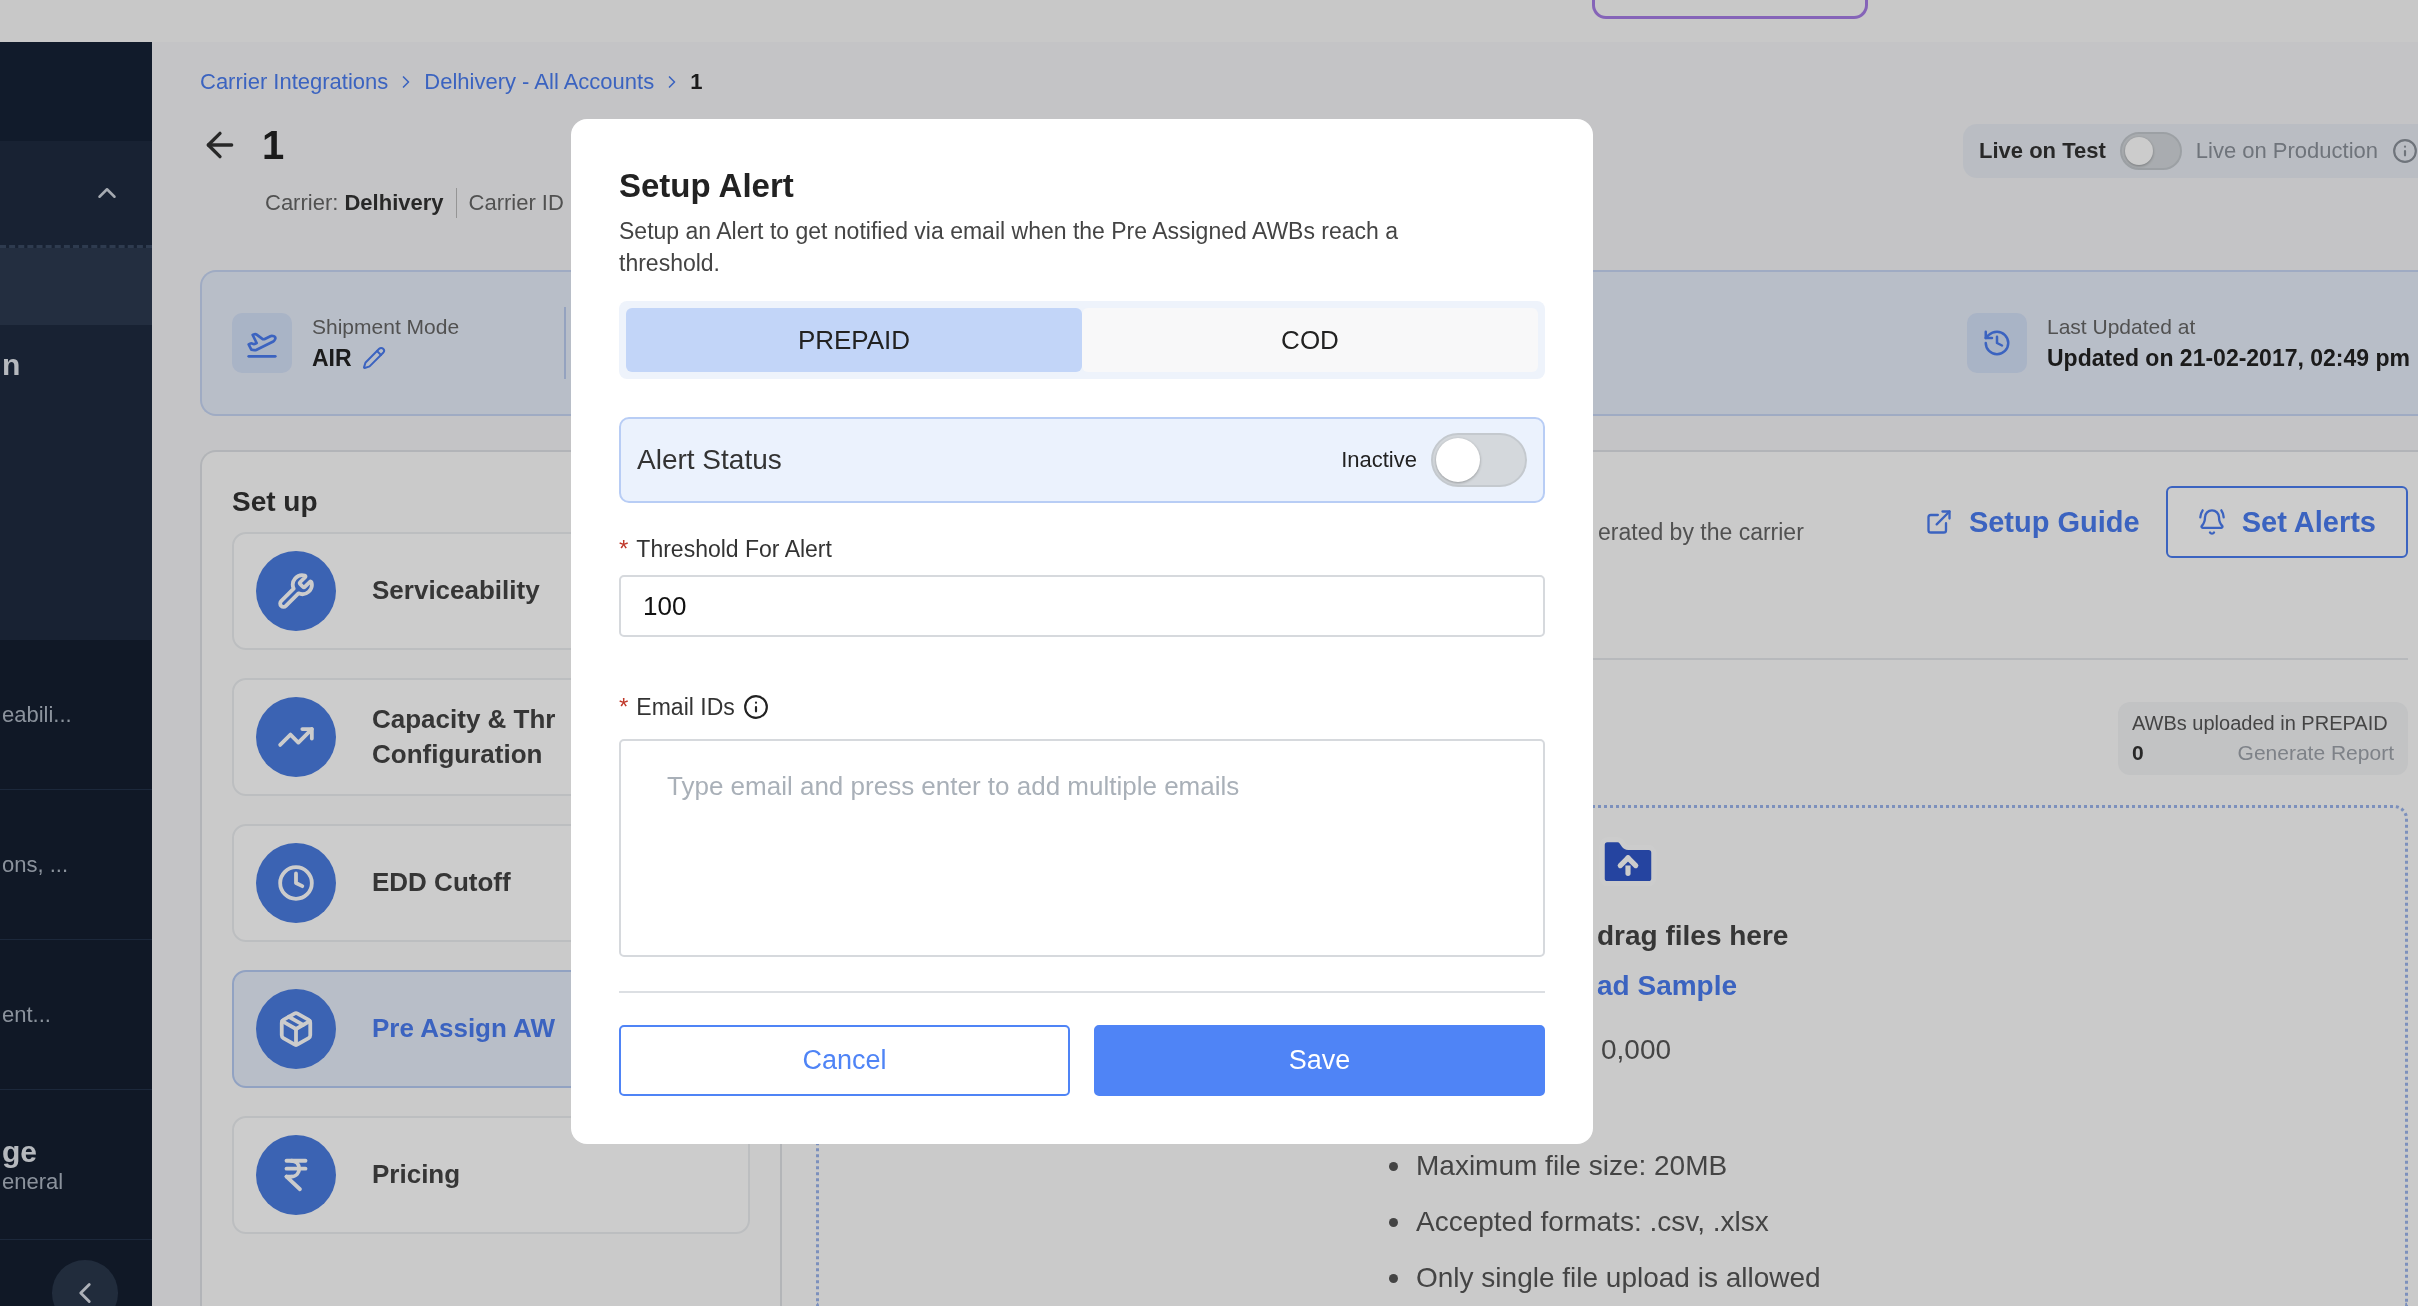  I want to click on dialog-description: Setup an Alert to get notified via email when the Pre Assigned AWBs reach a threshold., so click(1009, 248).